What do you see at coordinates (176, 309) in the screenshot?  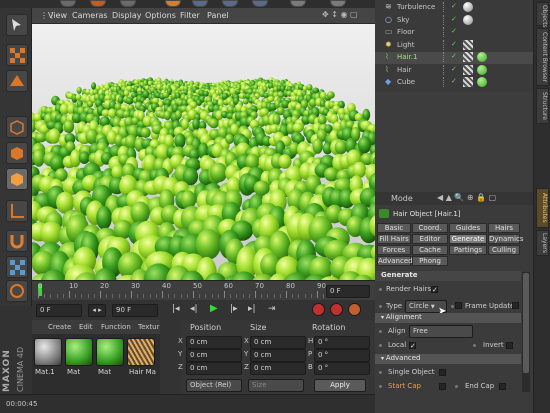 I see `goto-start-icon: |◂` at bounding box center [176, 309].